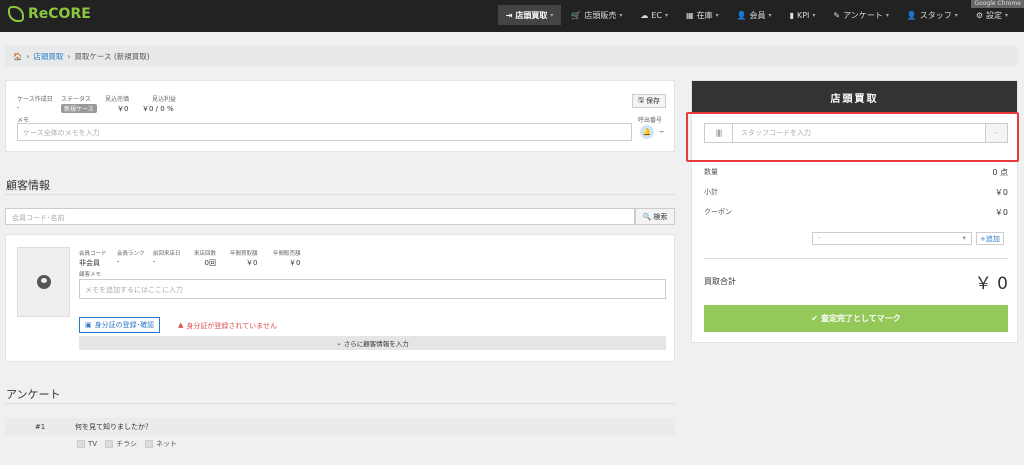  What do you see at coordinates (641, 99) in the screenshot?
I see `save-icon: 🖫` at bounding box center [641, 99].